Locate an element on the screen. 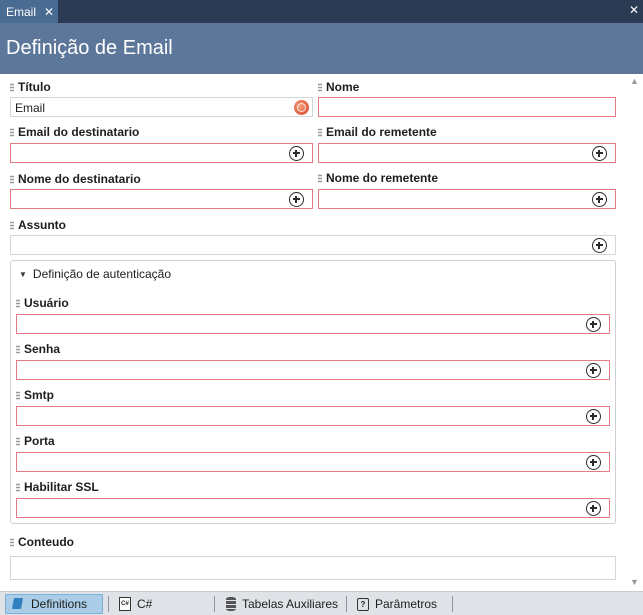 The height and width of the screenshot is (615, 643). email-remetente-label: Email do remetente is located at coordinates (377, 132).